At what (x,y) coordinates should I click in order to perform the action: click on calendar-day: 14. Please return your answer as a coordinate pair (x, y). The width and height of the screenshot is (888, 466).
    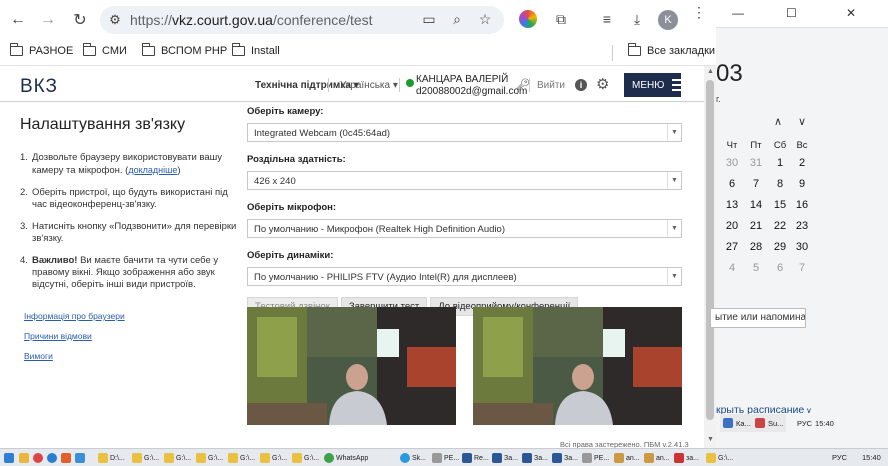
    Looking at the image, I should click on (756, 205).